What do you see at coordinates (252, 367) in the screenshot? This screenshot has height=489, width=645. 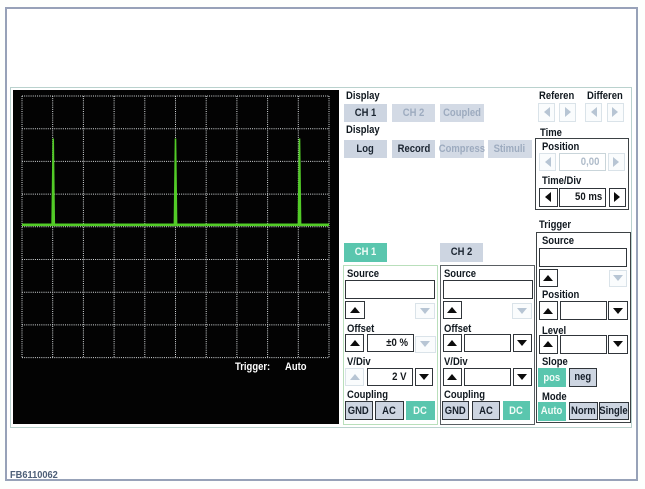 I see `svg-text: Trigger:` at bounding box center [252, 367].